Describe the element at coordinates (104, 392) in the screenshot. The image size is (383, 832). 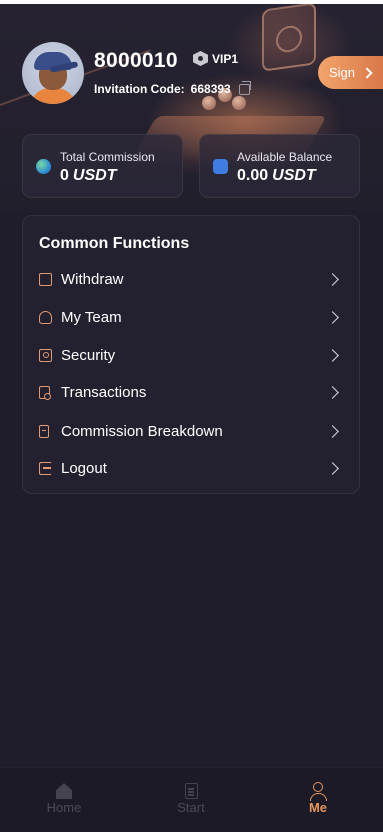
I see `menu-item-label: Transactions` at that location.